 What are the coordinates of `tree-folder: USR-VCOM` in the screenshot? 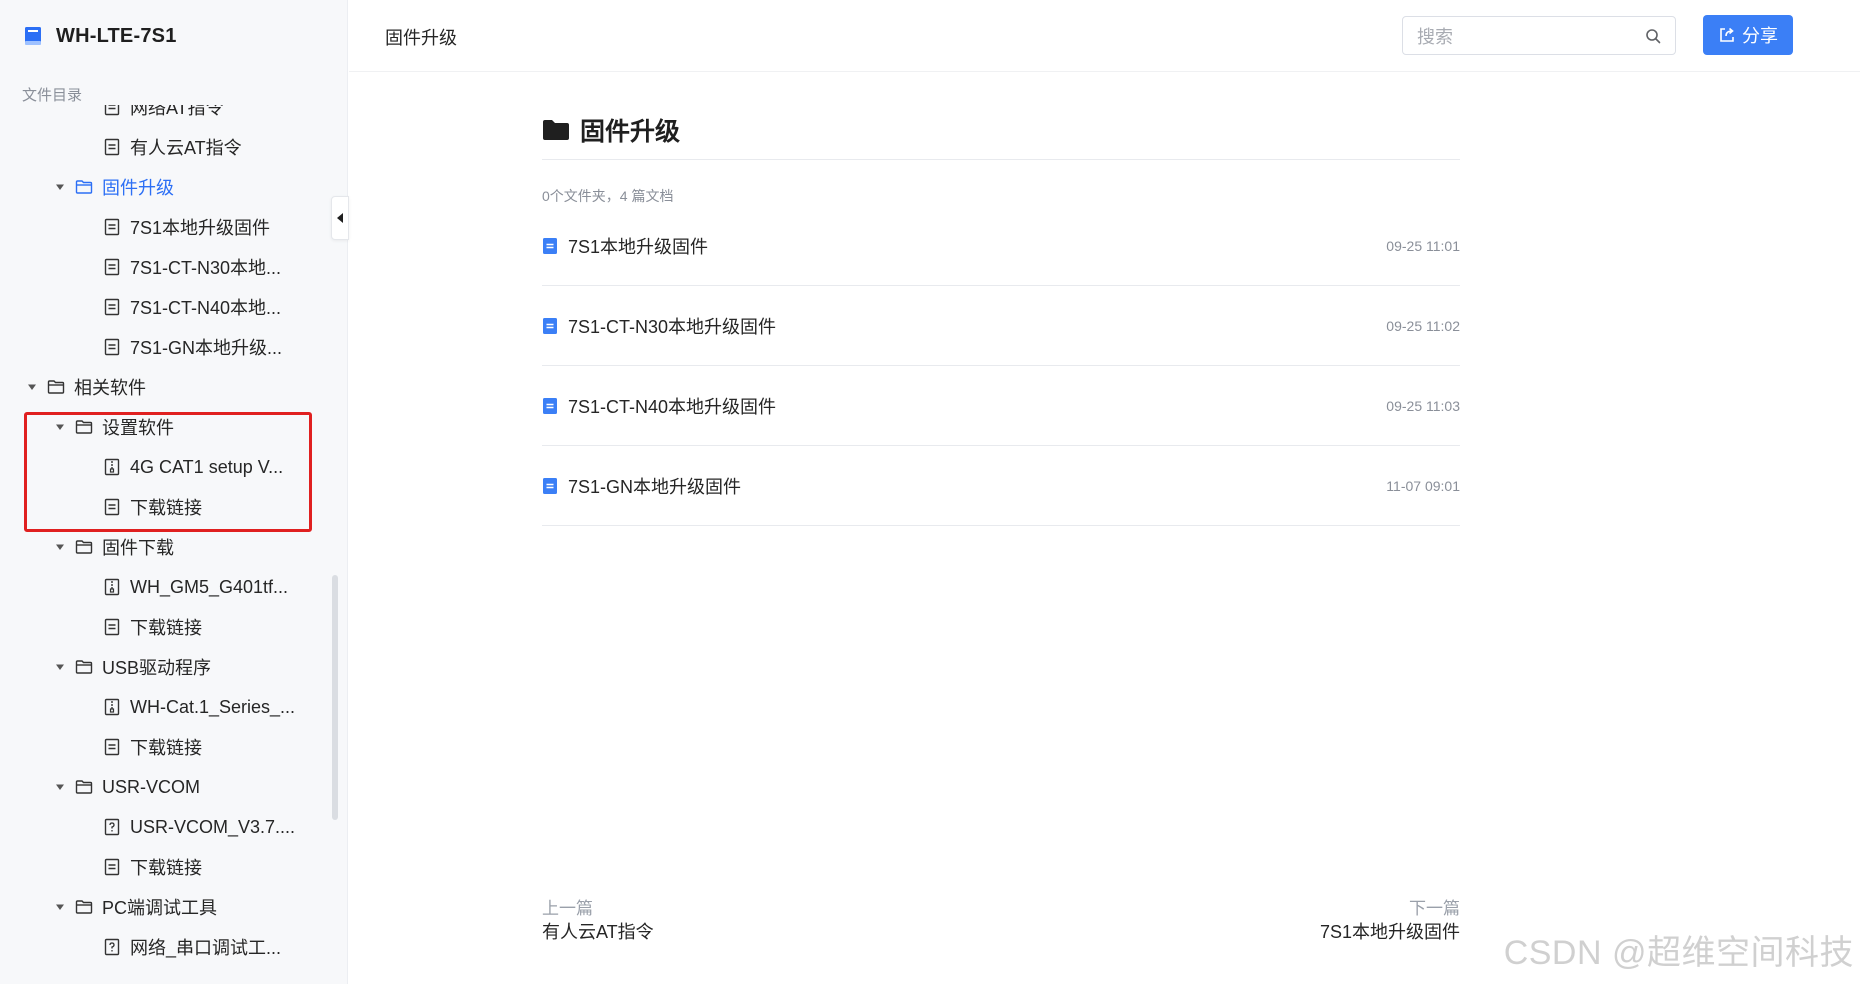 It's located at (165, 787).